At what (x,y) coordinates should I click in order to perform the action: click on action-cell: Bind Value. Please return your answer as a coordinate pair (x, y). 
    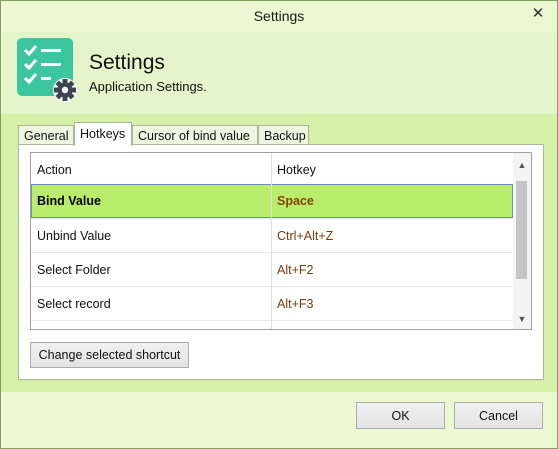
    Looking at the image, I should click on (69, 201).